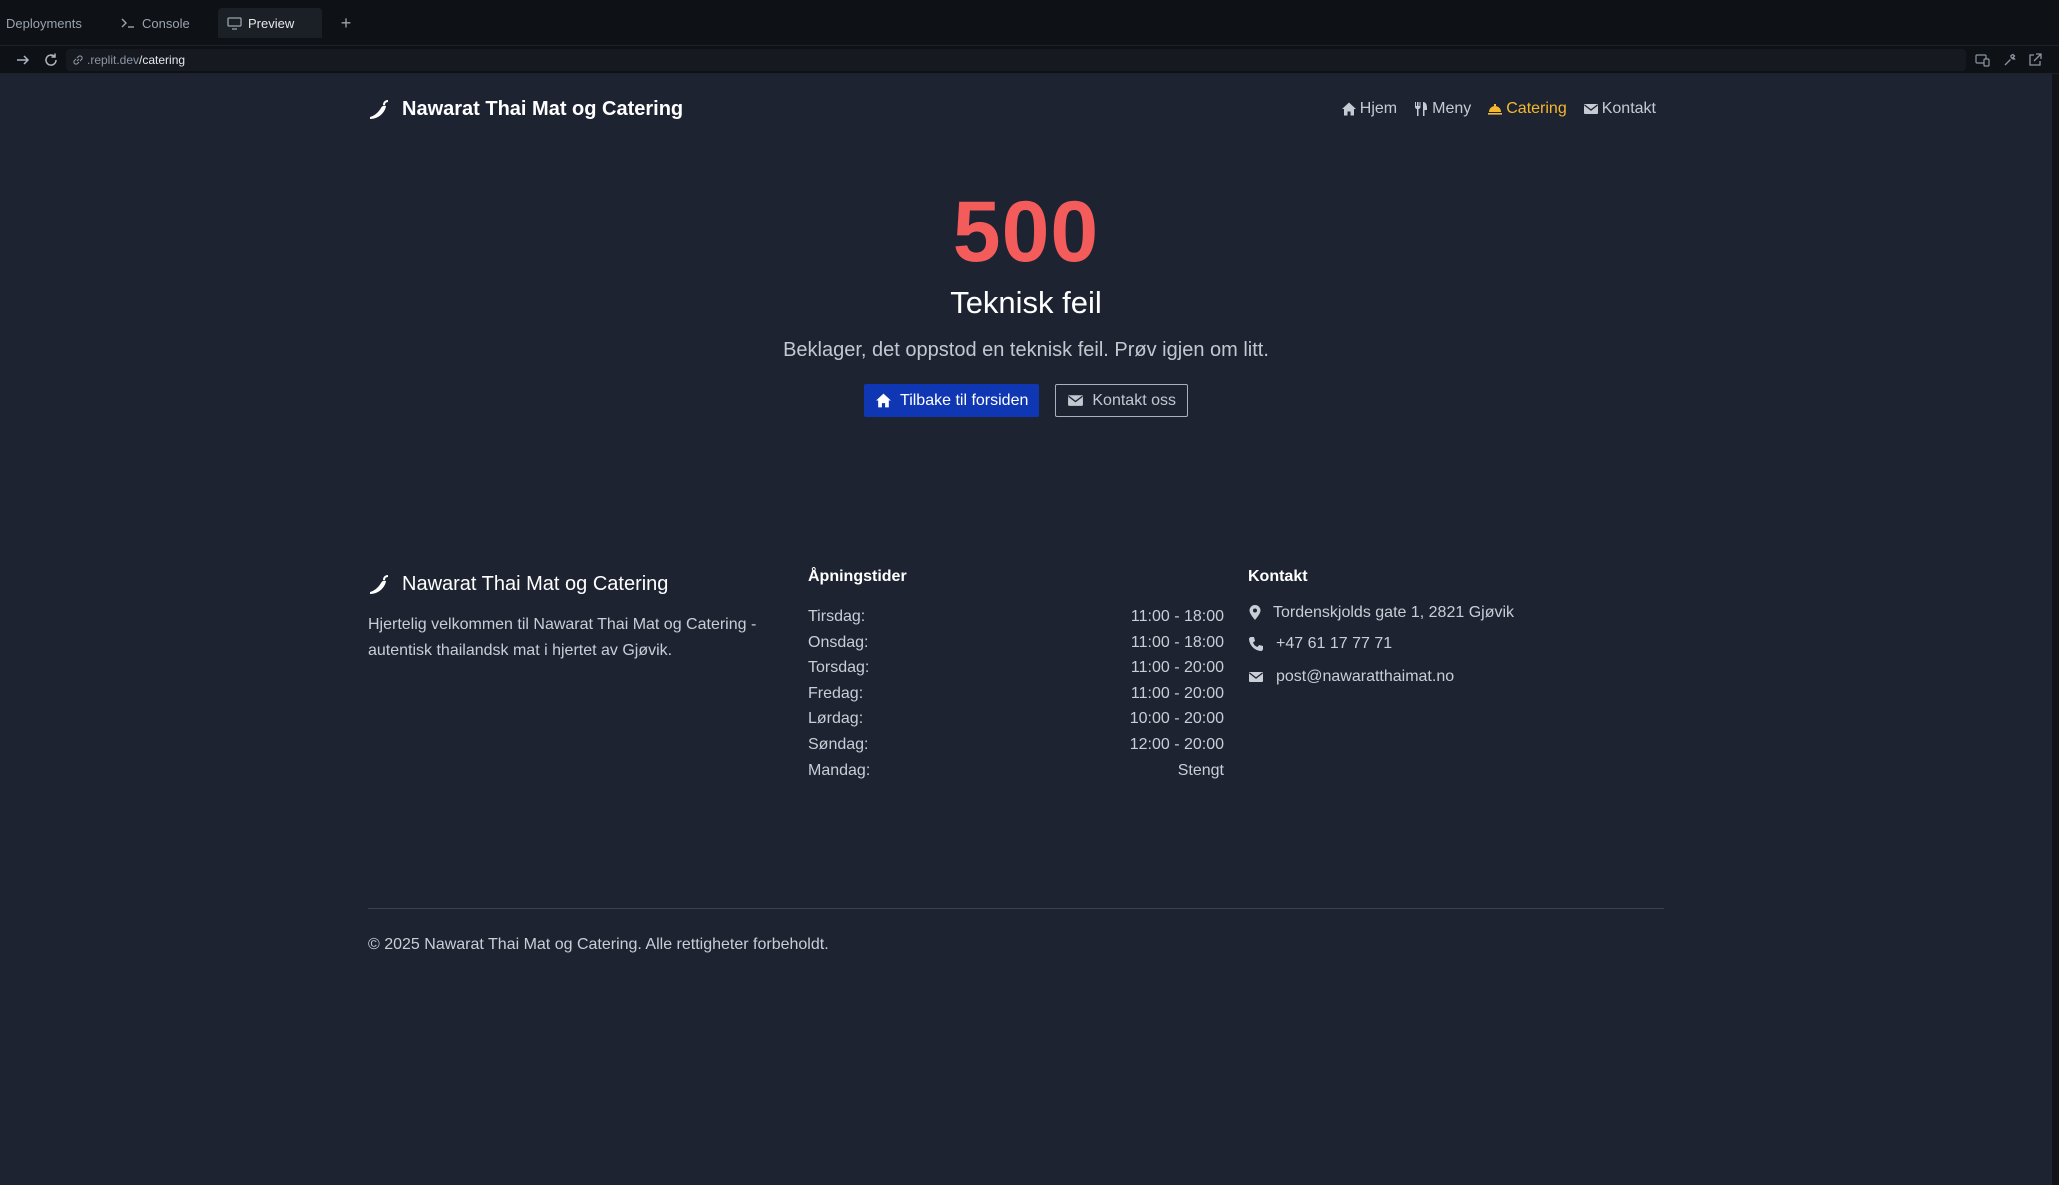  Describe the element at coordinates (543, 109) in the screenshot. I see `site-brand-name: Nawarat Thai Mat og Catering` at that location.